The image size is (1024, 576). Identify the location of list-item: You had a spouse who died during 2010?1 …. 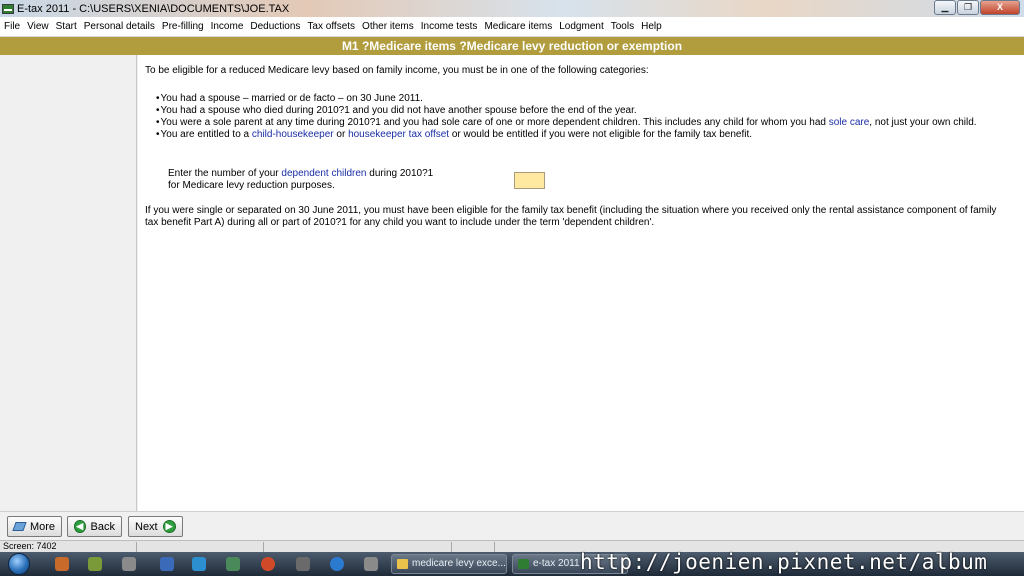
(566, 111).